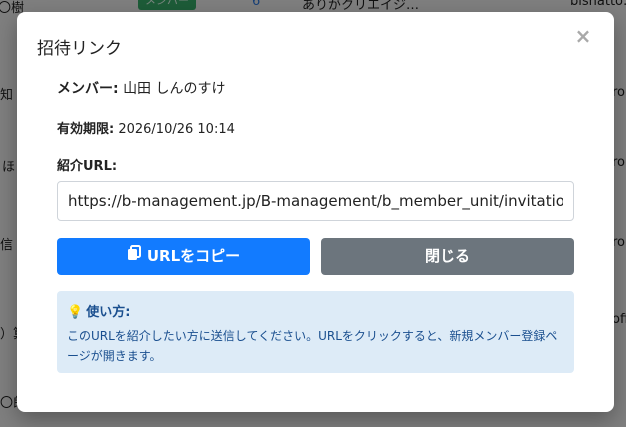 This screenshot has height=427, width=626. Describe the element at coordinates (134, 256) in the screenshot. I see `copy-icon` at that location.